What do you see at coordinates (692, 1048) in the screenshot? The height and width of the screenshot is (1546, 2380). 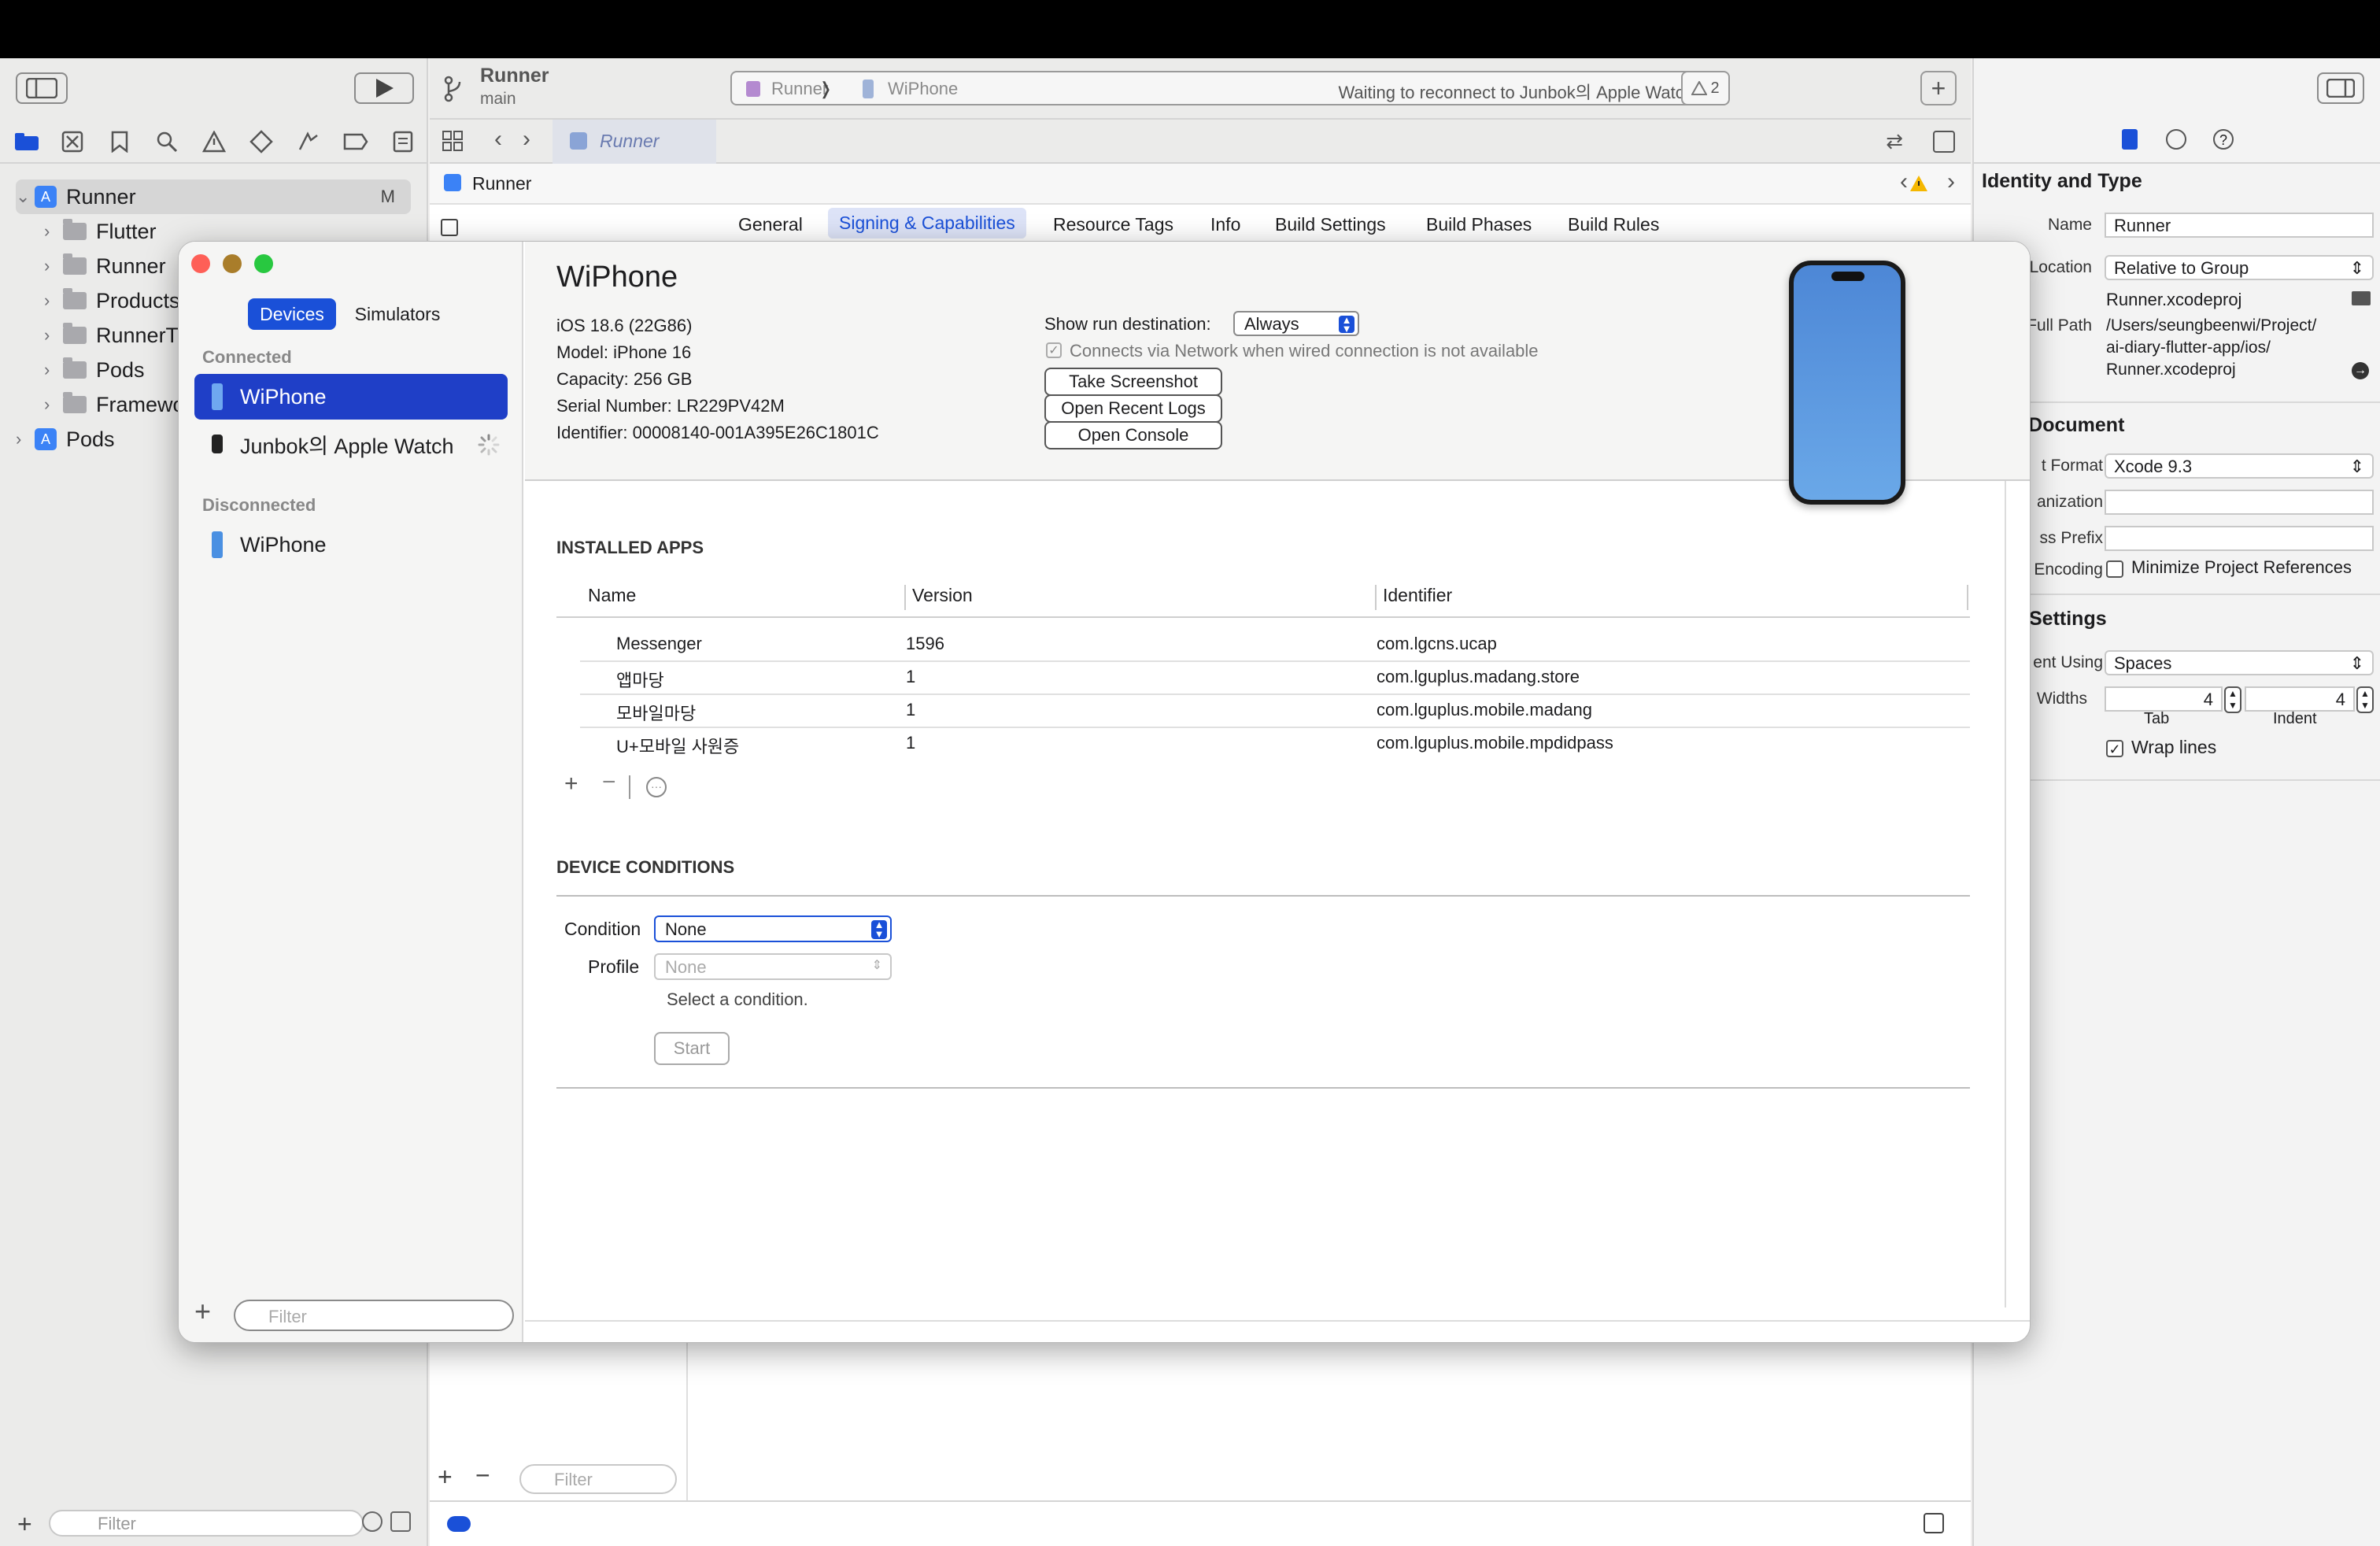 I see `start-condition-button: Start` at bounding box center [692, 1048].